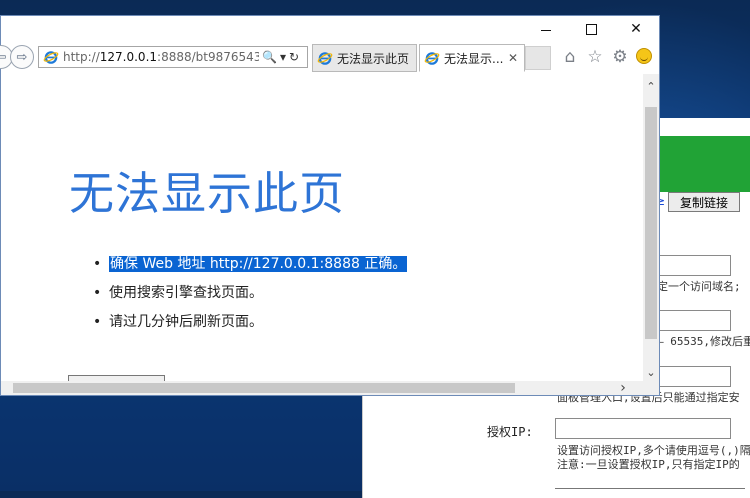 The height and width of the screenshot is (498, 750). I want to click on scroll-down-icon: ⌄, so click(651, 372).